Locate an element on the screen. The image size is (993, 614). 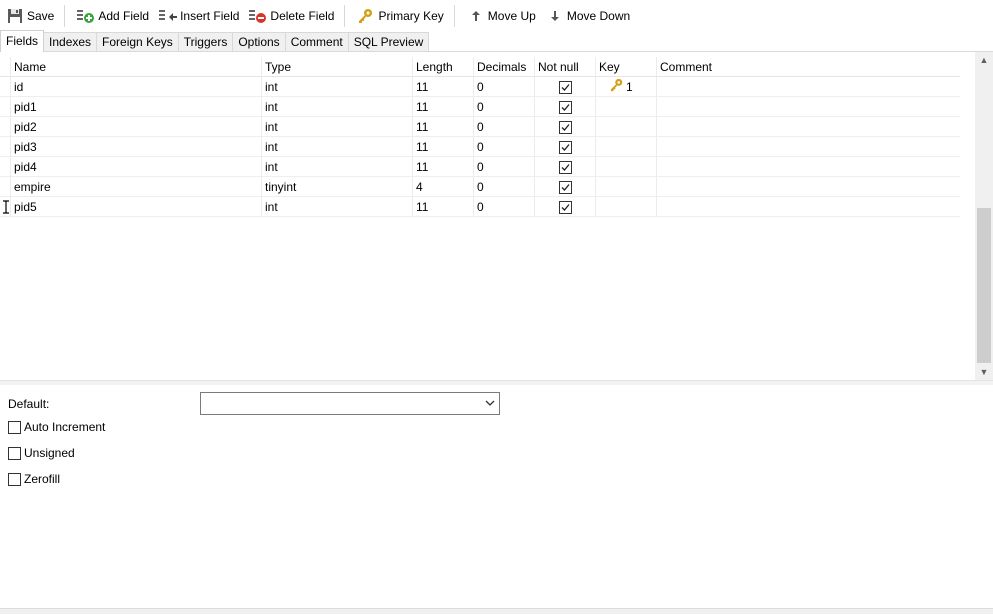
insert-field-button: Insert Field is located at coordinates (199, 16).